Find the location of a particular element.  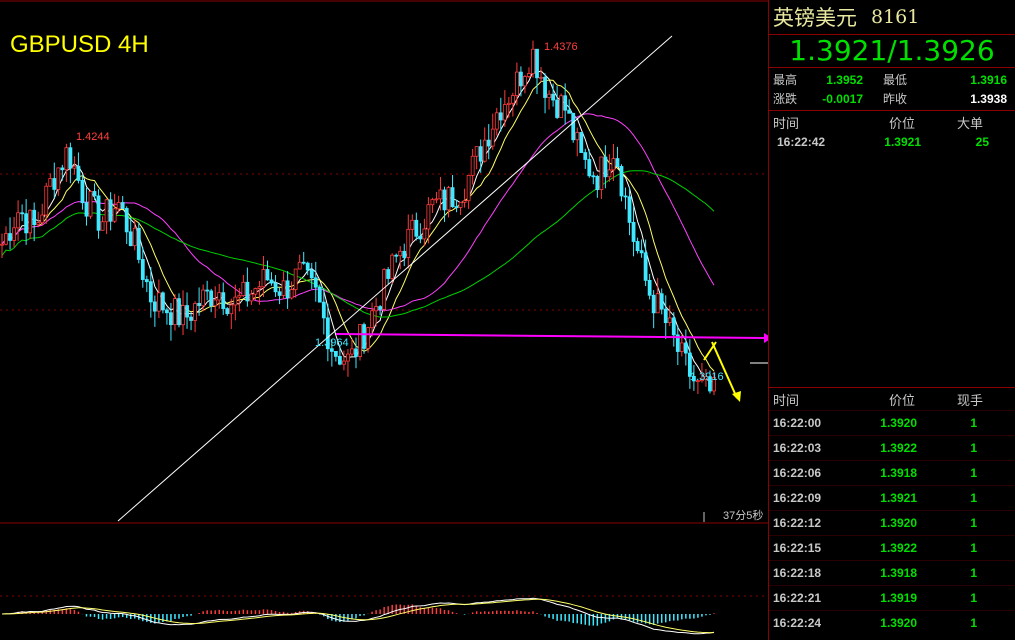

row-time: 16:22:21 is located at coordinates (797, 598).